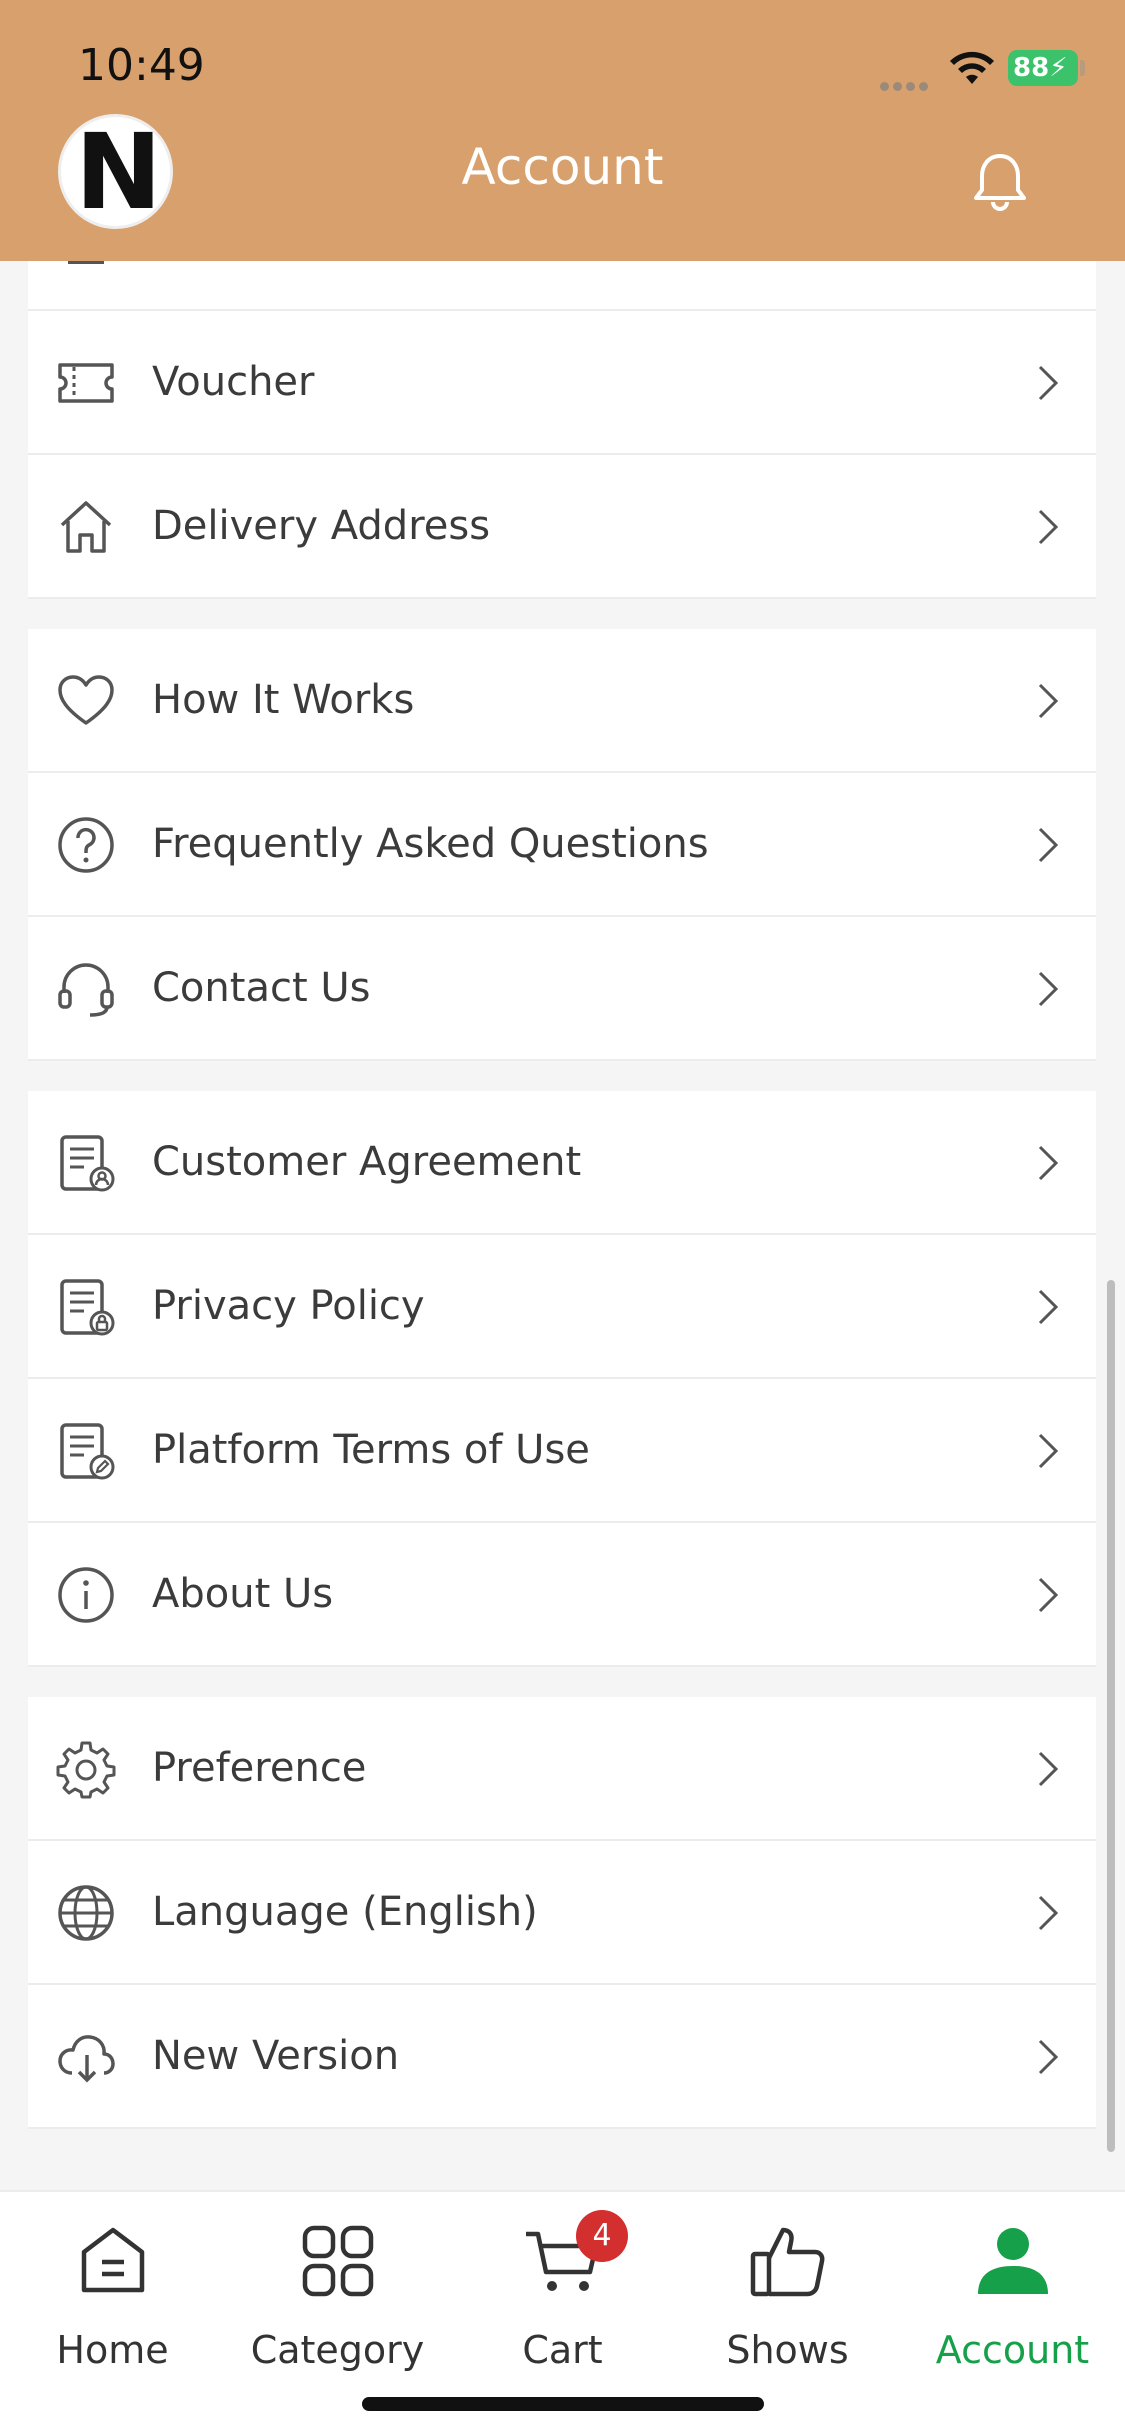 The width and height of the screenshot is (1125, 2436). I want to click on ticket-icon, so click(86, 383).